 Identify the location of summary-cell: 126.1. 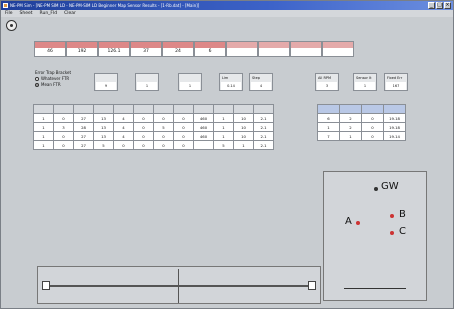
(114, 49).